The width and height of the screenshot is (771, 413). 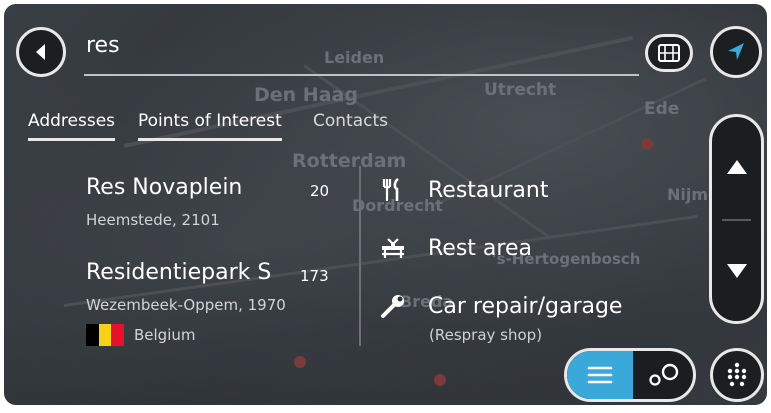 I want to click on chevron-down-icon, so click(x=736, y=271).